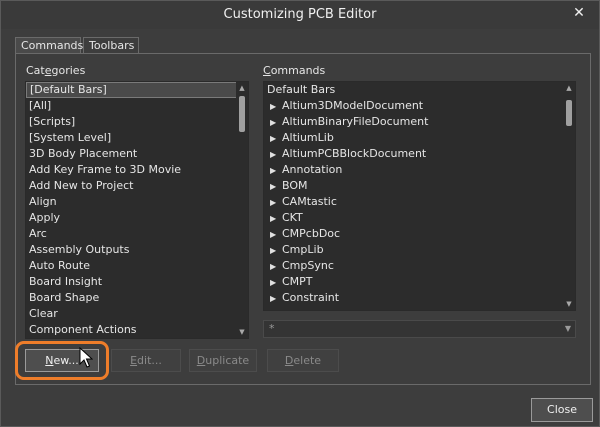 The image size is (600, 427). What do you see at coordinates (311, 297) in the screenshot?
I see `command-tree-item-label: Constraint` at bounding box center [311, 297].